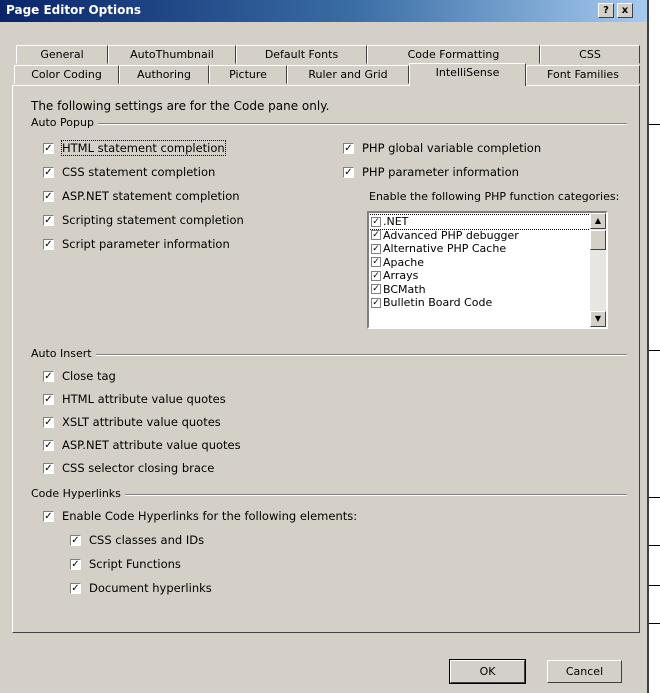 The width and height of the screenshot is (660, 693). Describe the element at coordinates (323, 11) in the screenshot. I see `title-bar: Page Editor Options ? x` at that location.